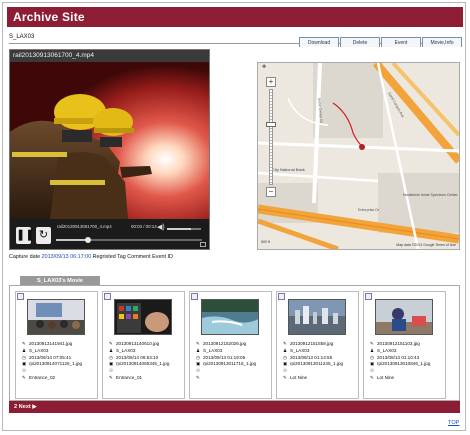 This screenshot has width=470, height=435. Describe the element at coordinates (431, 195) in the screenshot. I see `map-label-mall: Nordstrom Irvine Spectrum Center` at that location.